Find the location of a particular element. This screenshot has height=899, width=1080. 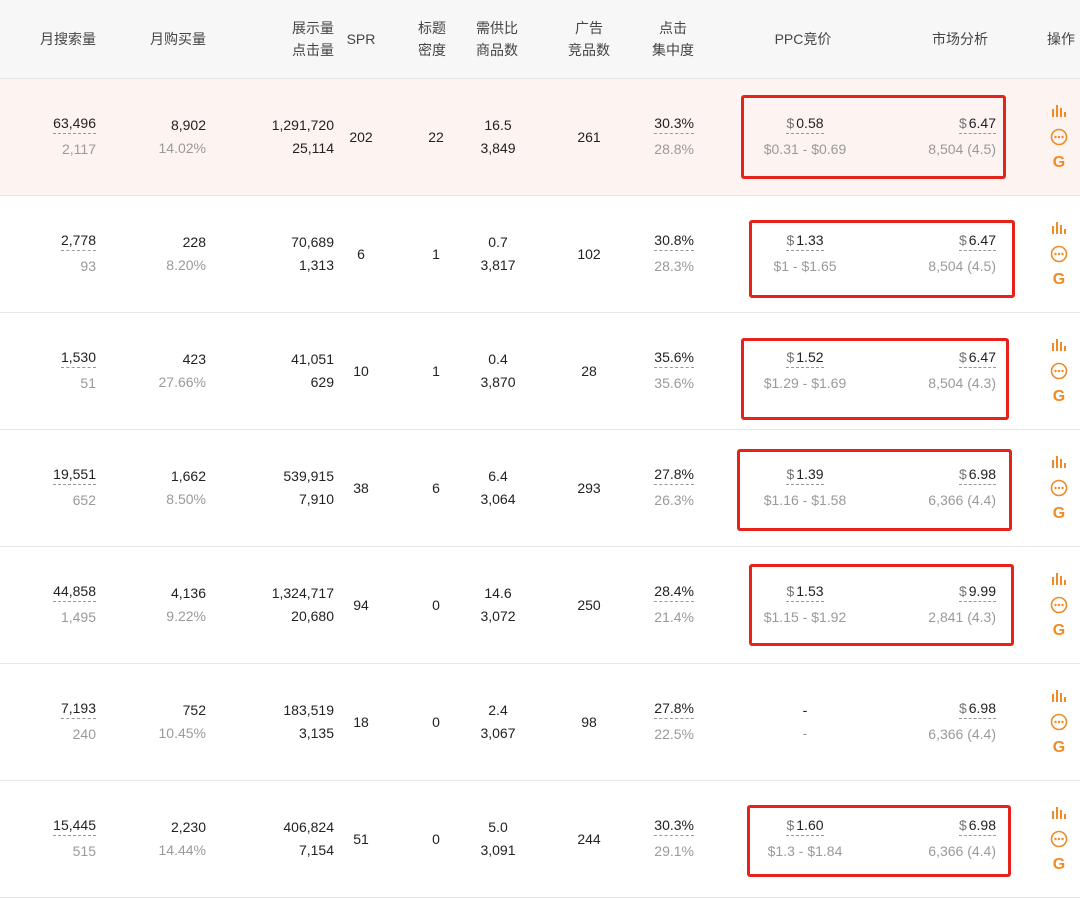

supply-demand-cell: 14.6 3,072 is located at coordinates (498, 605).